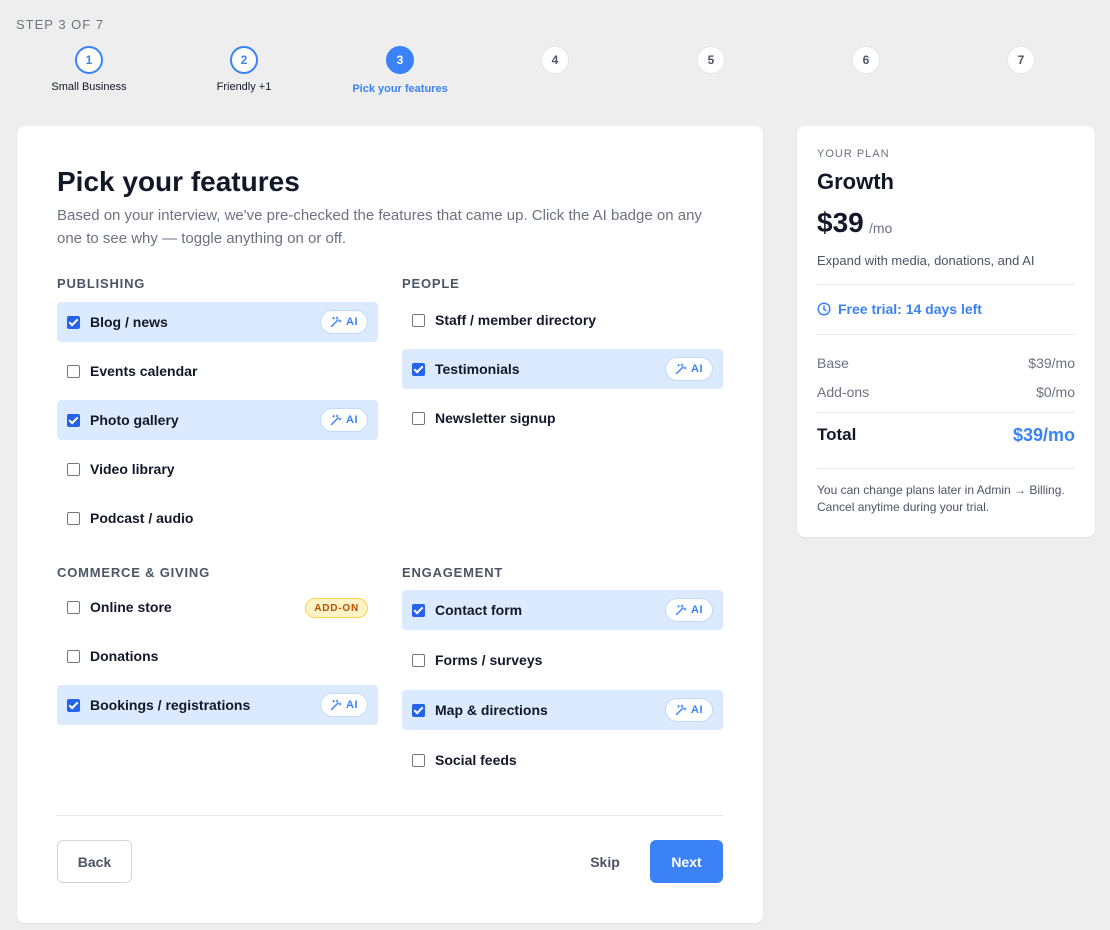  What do you see at coordinates (1043, 435) in the screenshot?
I see `total-value: $39/mo` at bounding box center [1043, 435].